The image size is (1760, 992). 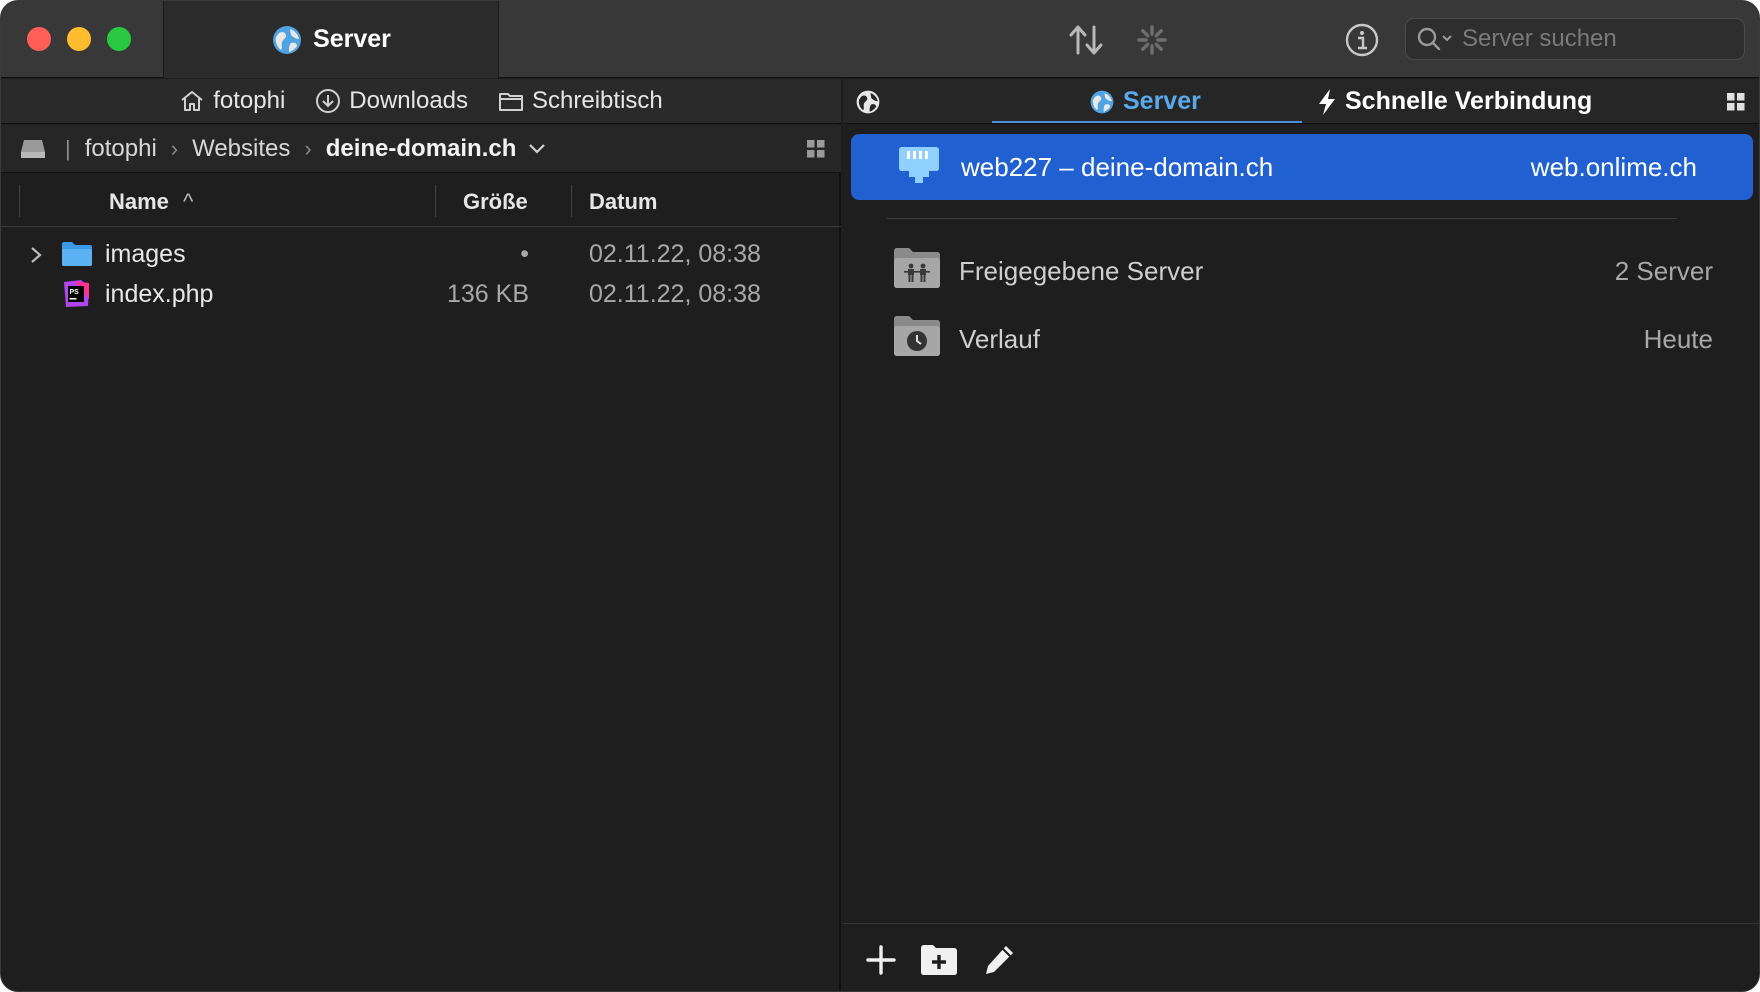 I want to click on group-history: Verlauf Heute, so click(x=1303, y=339).